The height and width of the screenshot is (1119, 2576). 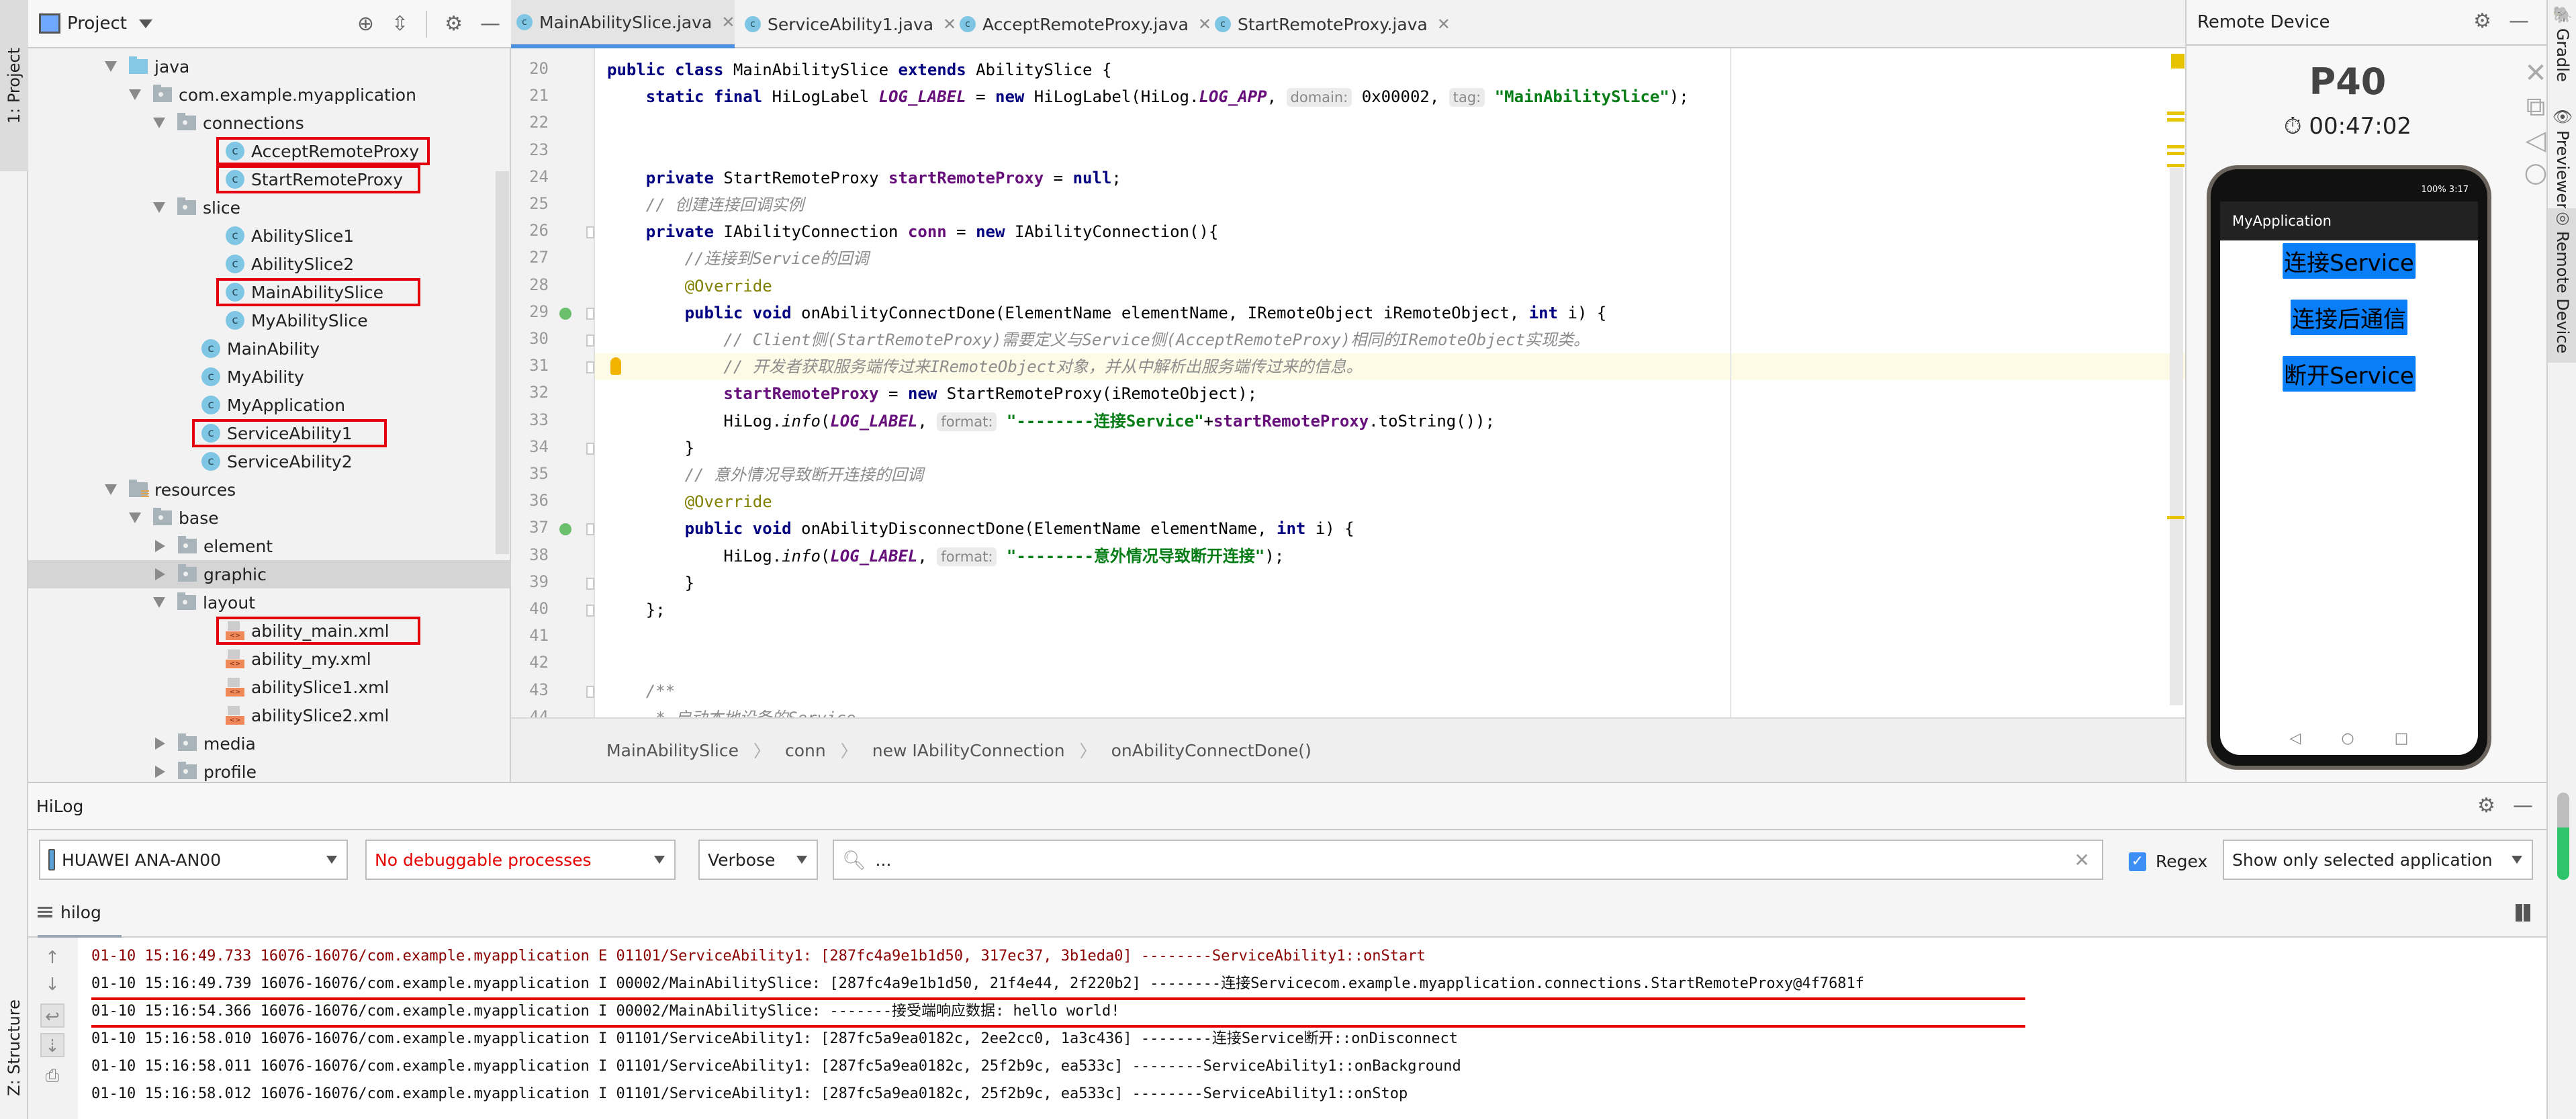 I want to click on print-icon: ⎙, so click(x=52, y=1076).